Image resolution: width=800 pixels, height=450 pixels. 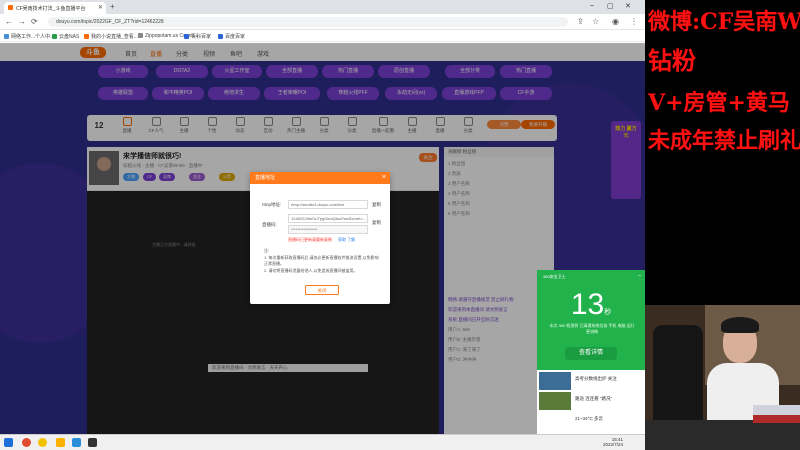 I want to click on update-warning: 直播码已更新请重新复制, so click(x=310, y=239).